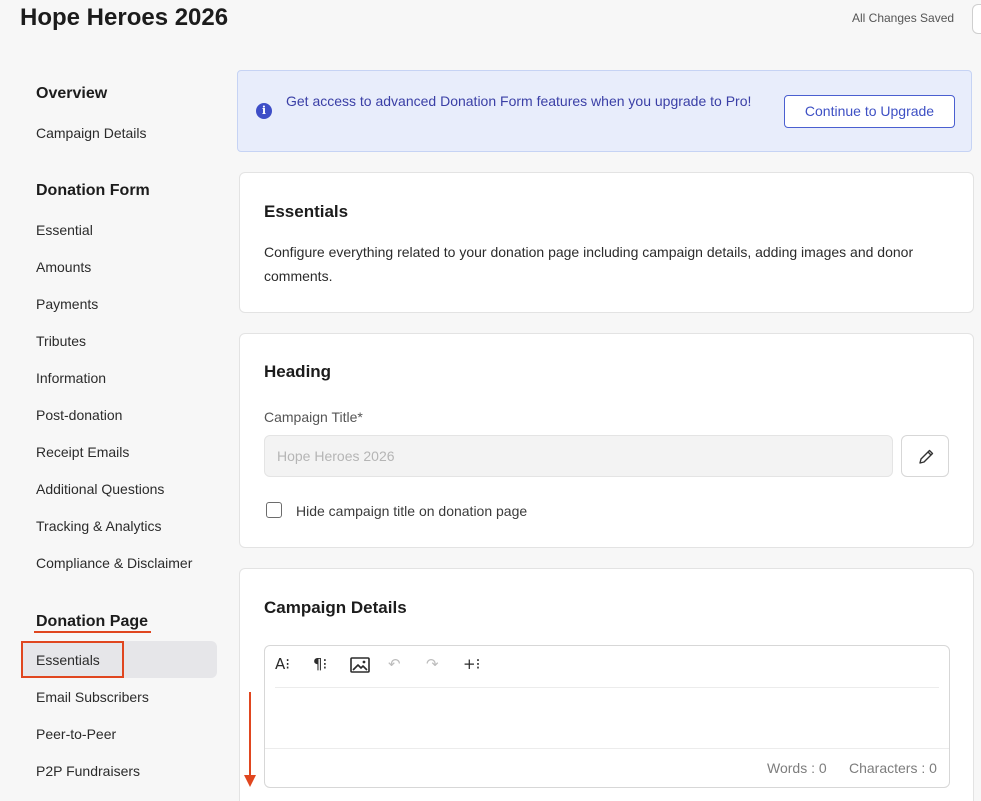  I want to click on edit-title-button, so click(925, 456).